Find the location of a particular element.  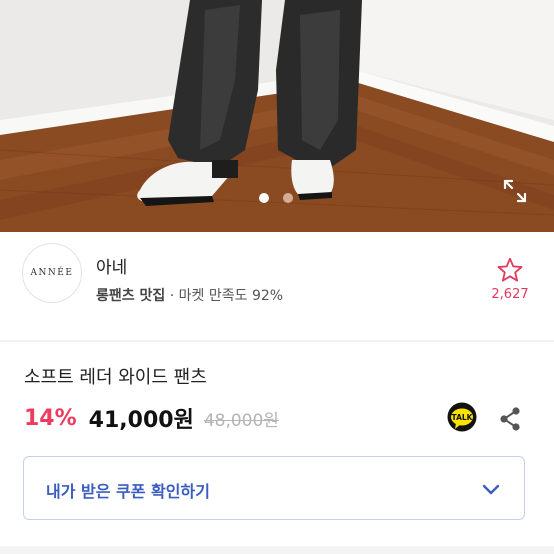

original-price: 48,000원 is located at coordinates (241, 420).